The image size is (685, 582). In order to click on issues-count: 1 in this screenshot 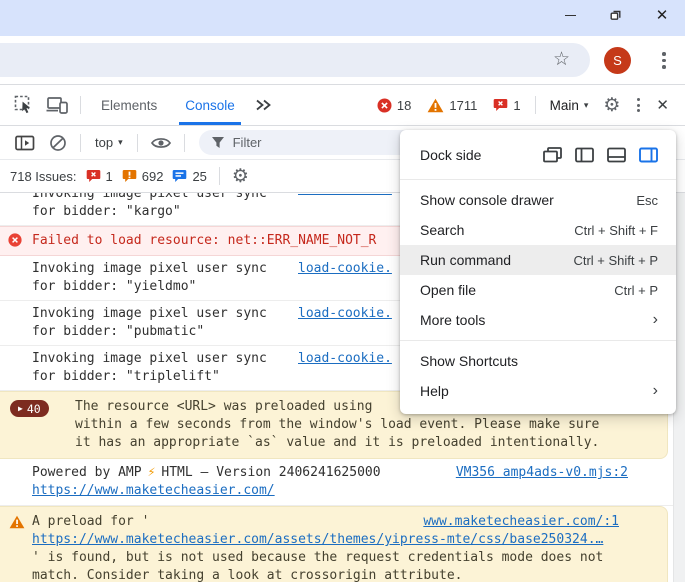, I will do `click(507, 105)`.